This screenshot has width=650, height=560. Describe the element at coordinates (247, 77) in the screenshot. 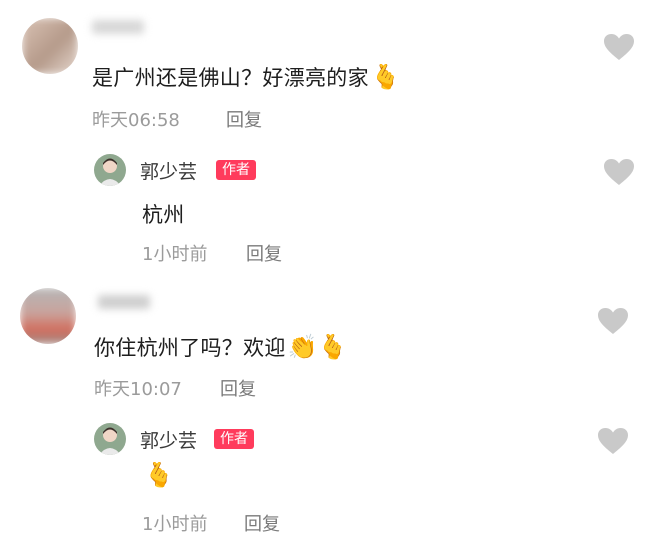

I see `comment-text: 是广州还是佛山？好漂亮的家🫰` at that location.